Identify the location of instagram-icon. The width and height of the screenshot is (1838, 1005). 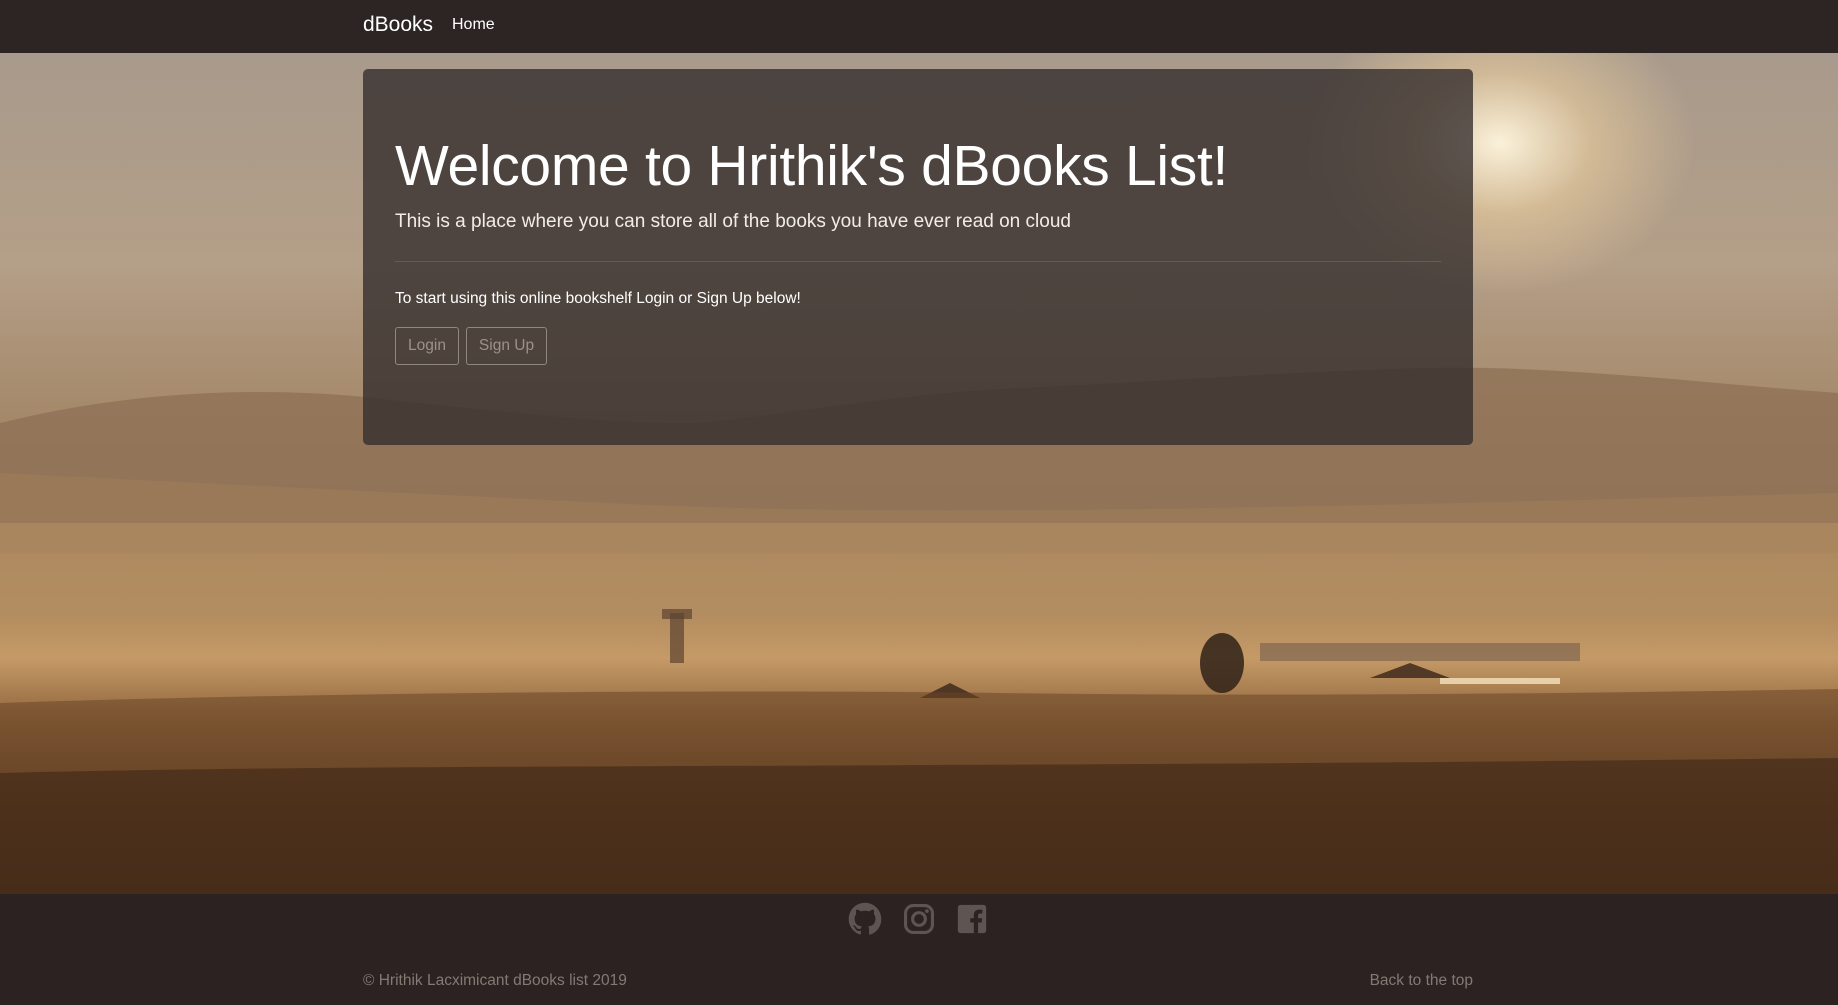
(919, 919).